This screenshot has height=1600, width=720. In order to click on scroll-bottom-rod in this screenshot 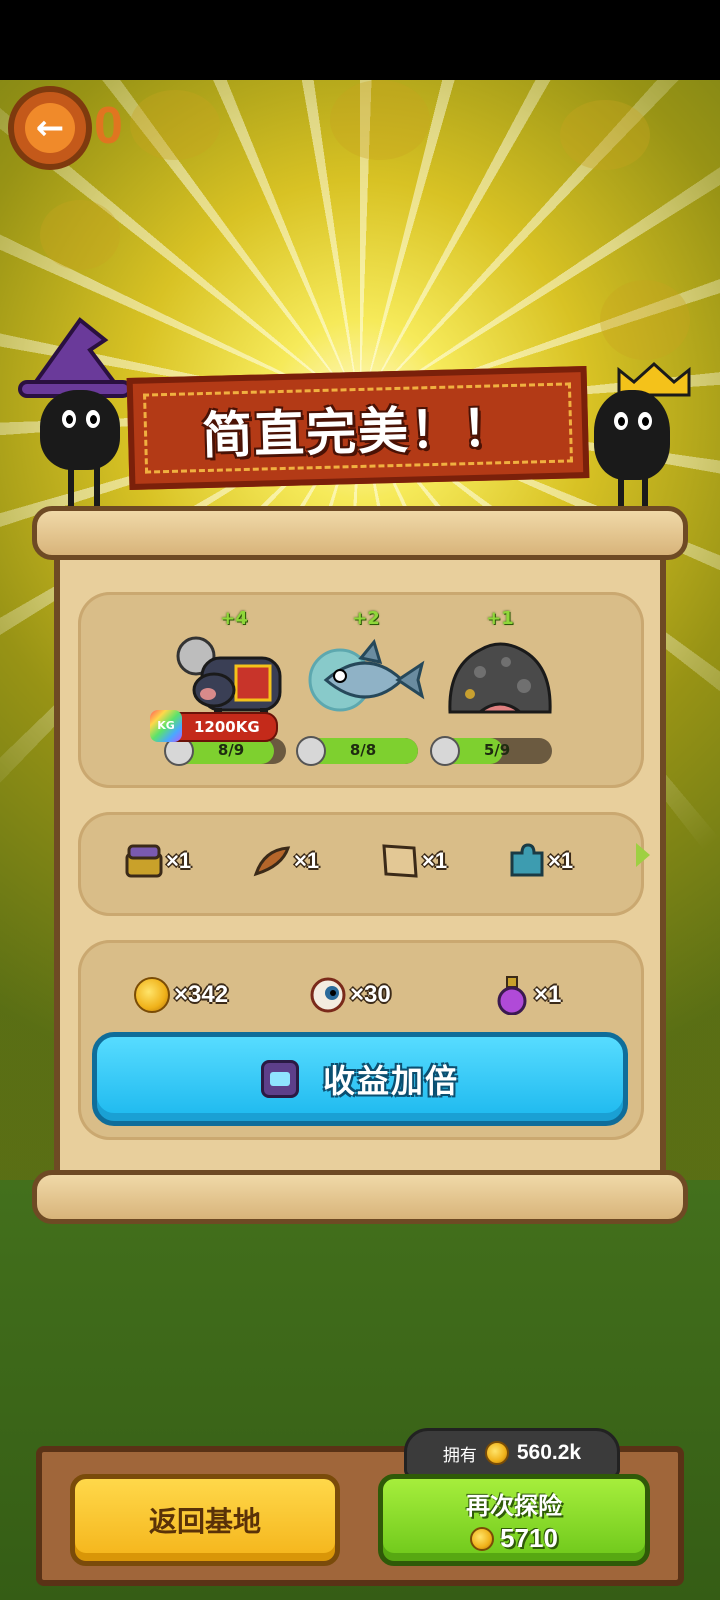, I will do `click(360, 1197)`.